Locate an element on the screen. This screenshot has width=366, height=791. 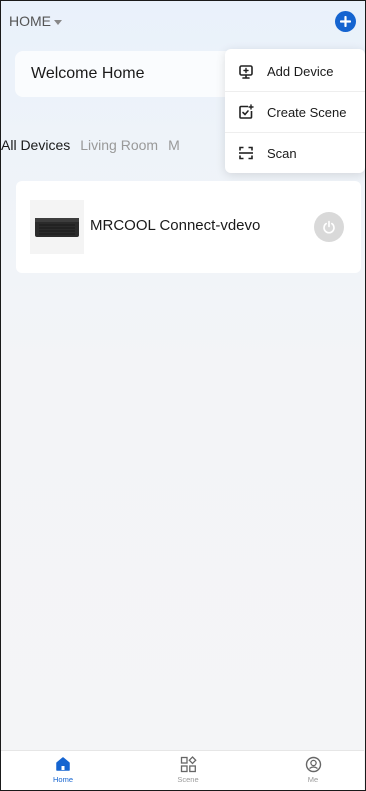
me-icon is located at coordinates (313, 764).